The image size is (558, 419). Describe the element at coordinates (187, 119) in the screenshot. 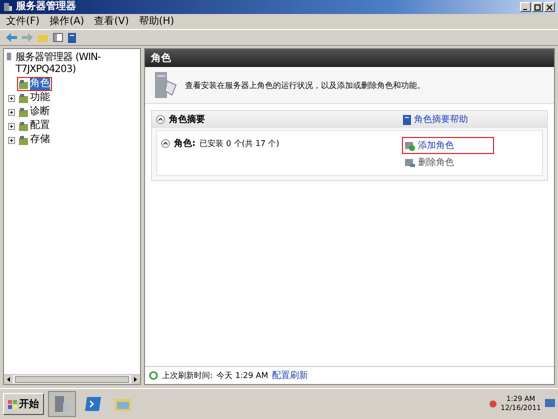

I see `section-title: 角色摘要` at that location.